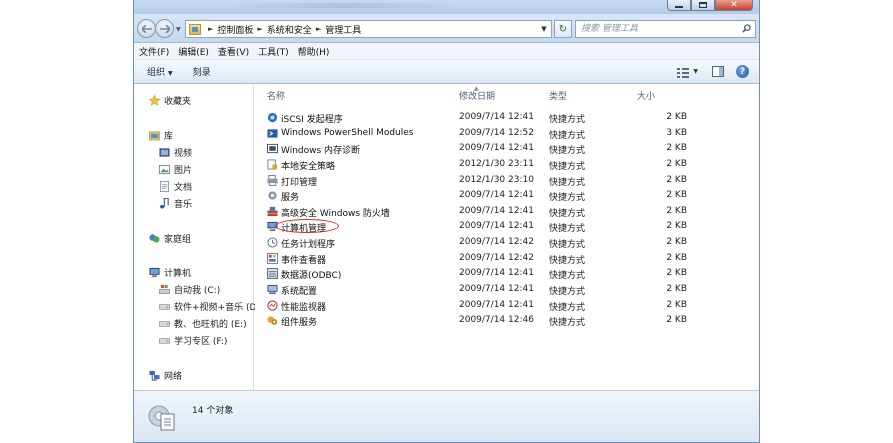  I want to click on menu-help: 帮助(H), so click(314, 51).